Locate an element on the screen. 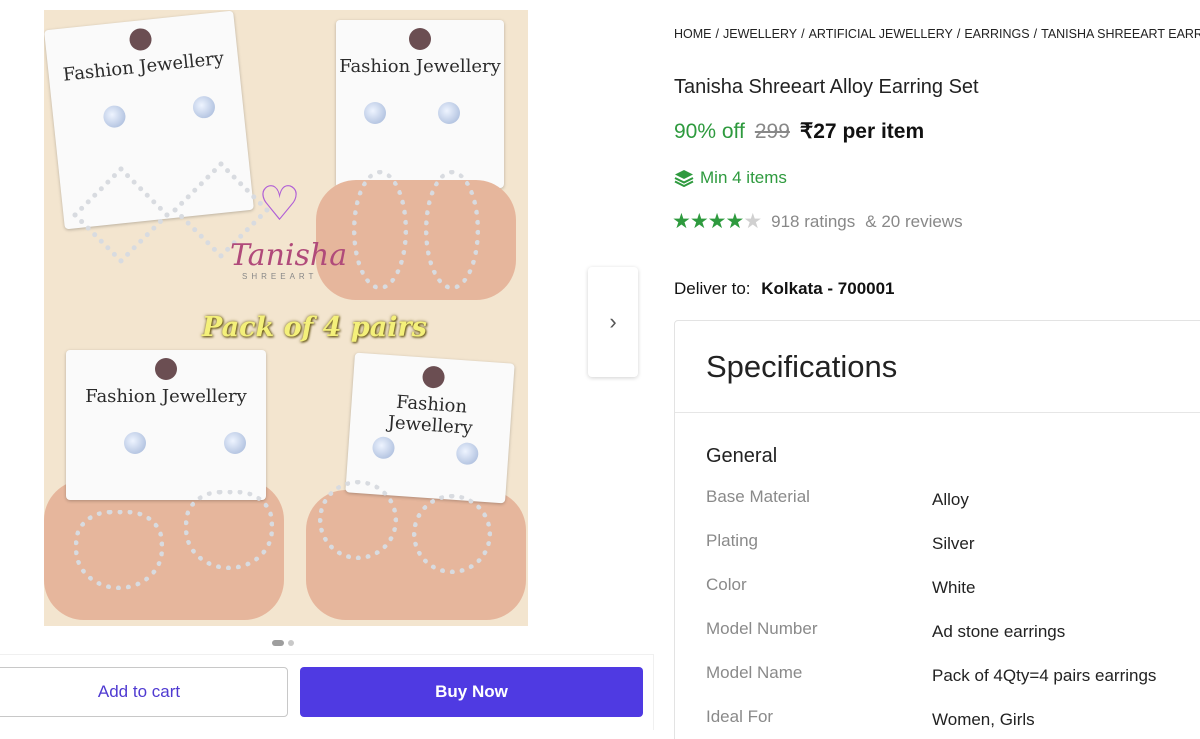 This screenshot has height=739, width=1200. slide-dot is located at coordinates (291, 643).